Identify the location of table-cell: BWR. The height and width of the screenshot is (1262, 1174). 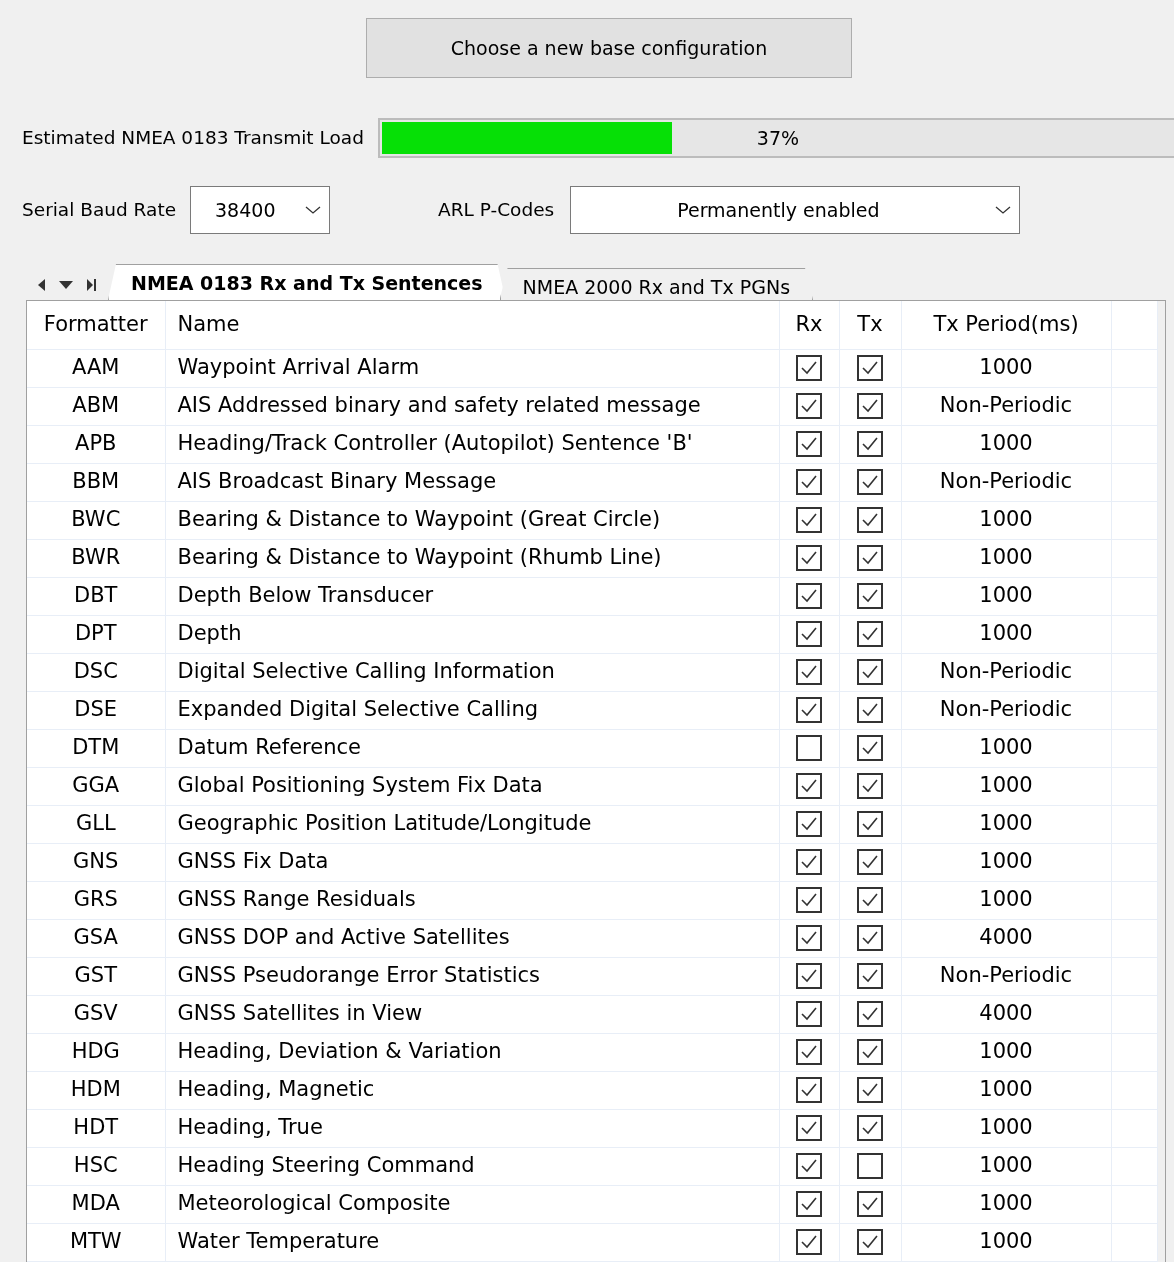
(96, 558).